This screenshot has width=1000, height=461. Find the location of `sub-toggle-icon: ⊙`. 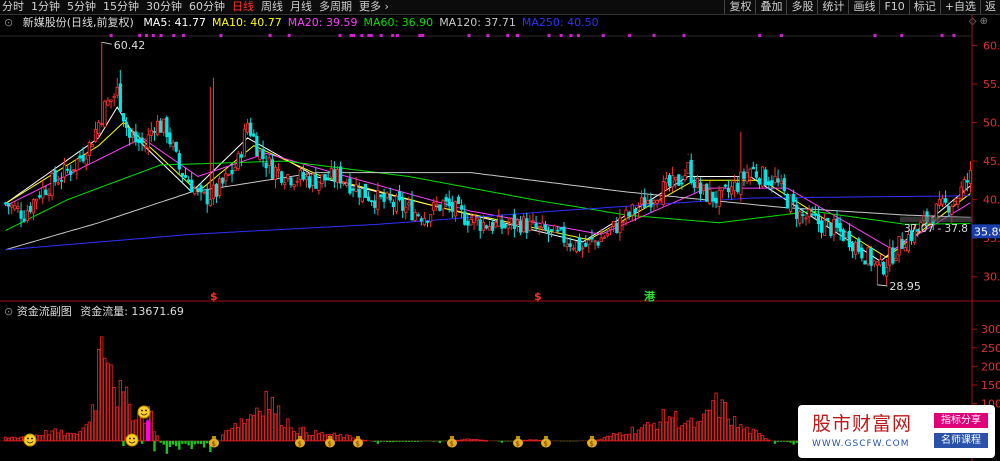

sub-toggle-icon: ⊙ is located at coordinates (8, 311).